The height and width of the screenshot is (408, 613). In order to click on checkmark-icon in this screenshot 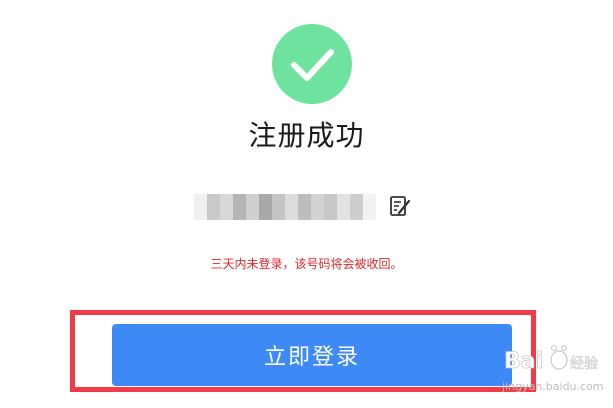, I will do `click(312, 65)`.